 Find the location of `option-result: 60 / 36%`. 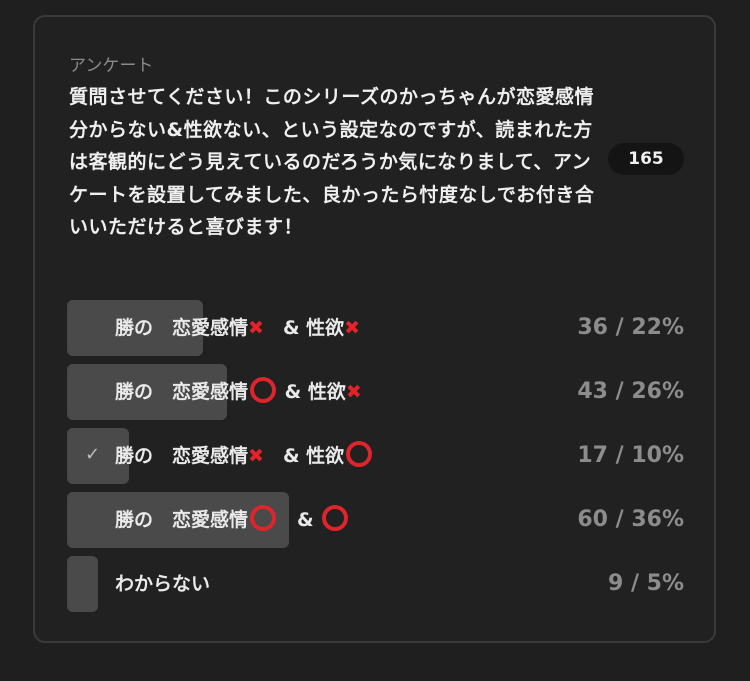

option-result: 60 / 36% is located at coordinates (630, 519).